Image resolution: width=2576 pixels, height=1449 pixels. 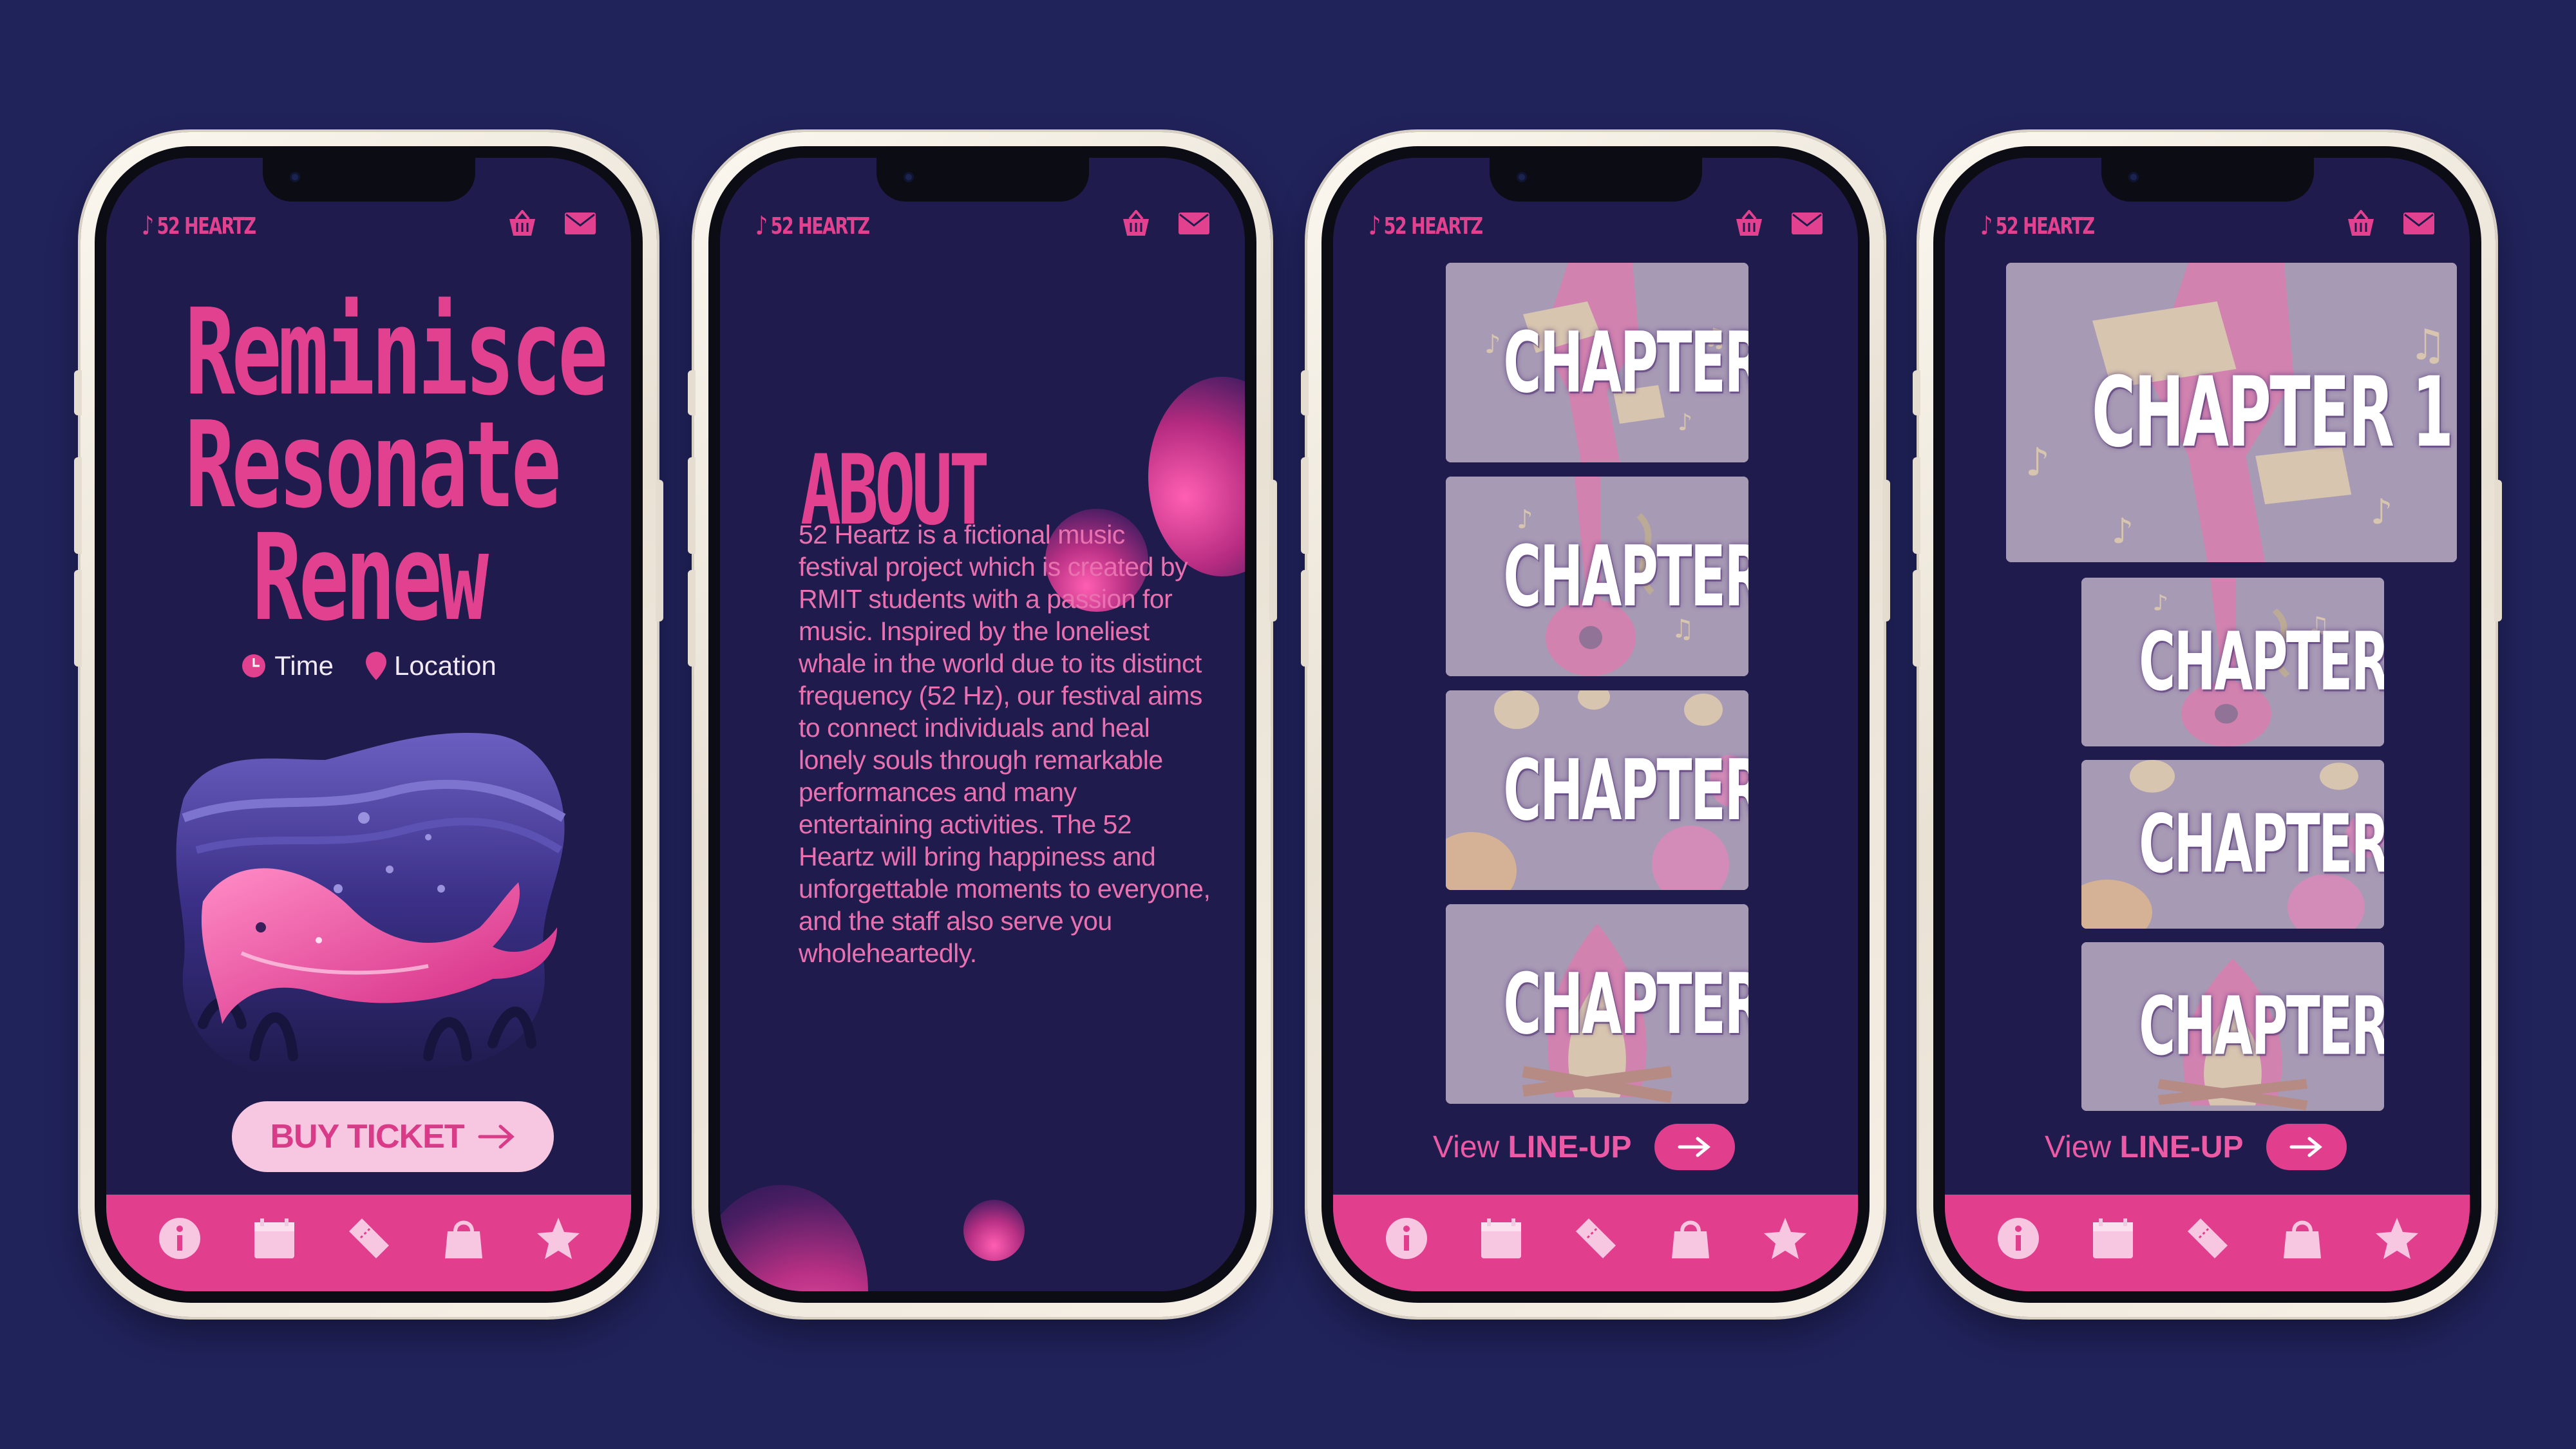 What do you see at coordinates (371, 904) in the screenshot?
I see `whale-illustration` at bounding box center [371, 904].